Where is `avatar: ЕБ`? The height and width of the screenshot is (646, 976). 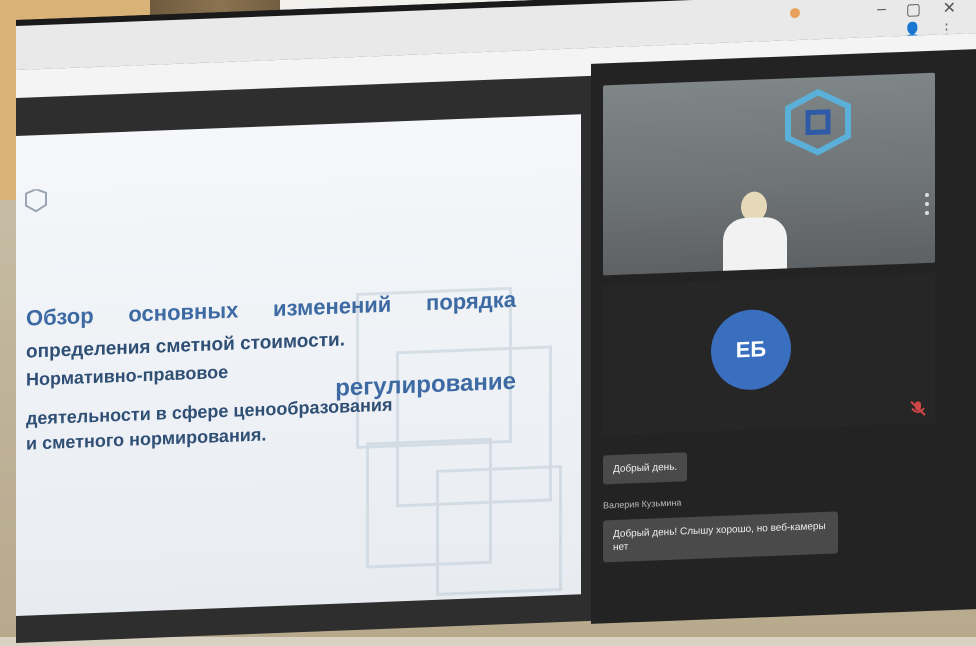
avatar: ЕБ is located at coordinates (751, 350).